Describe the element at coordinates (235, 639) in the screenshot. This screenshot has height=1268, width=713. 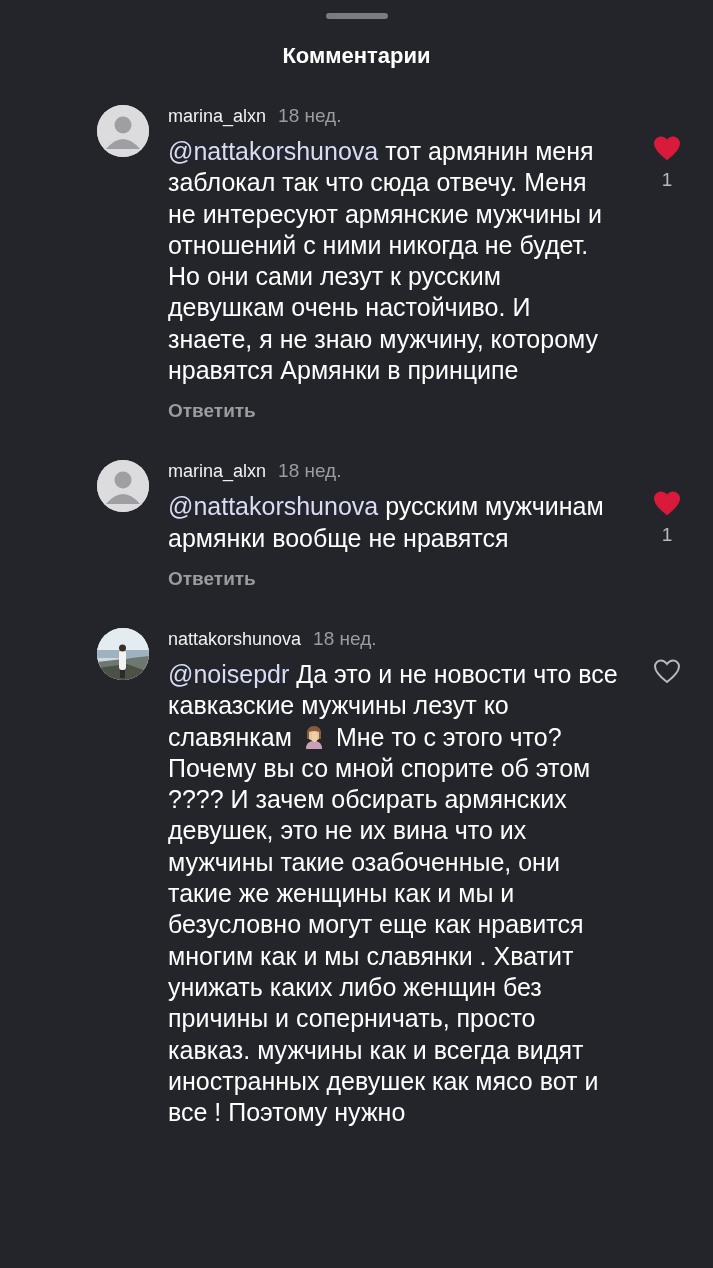
I see `username: nattakorshunova` at that location.